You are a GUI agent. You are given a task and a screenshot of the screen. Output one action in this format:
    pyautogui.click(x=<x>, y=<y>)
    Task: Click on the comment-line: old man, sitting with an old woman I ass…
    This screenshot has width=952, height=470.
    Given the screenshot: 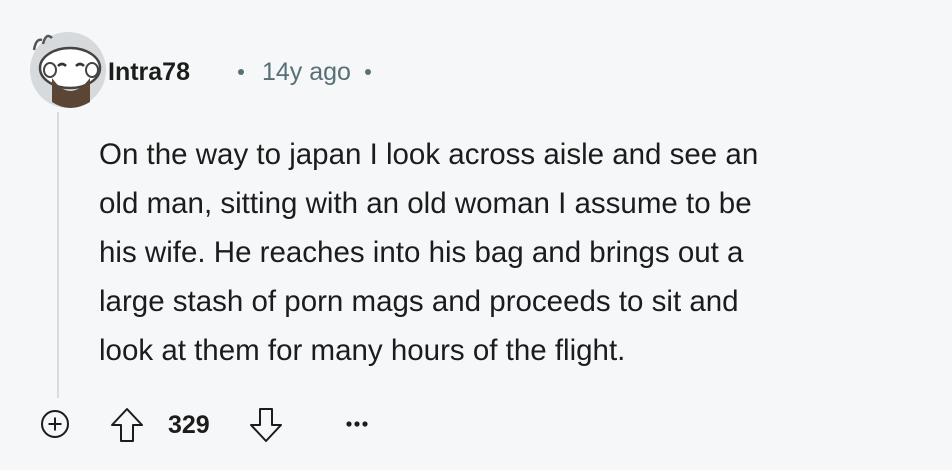 What is the action you would take?
    pyautogui.click(x=425, y=203)
    